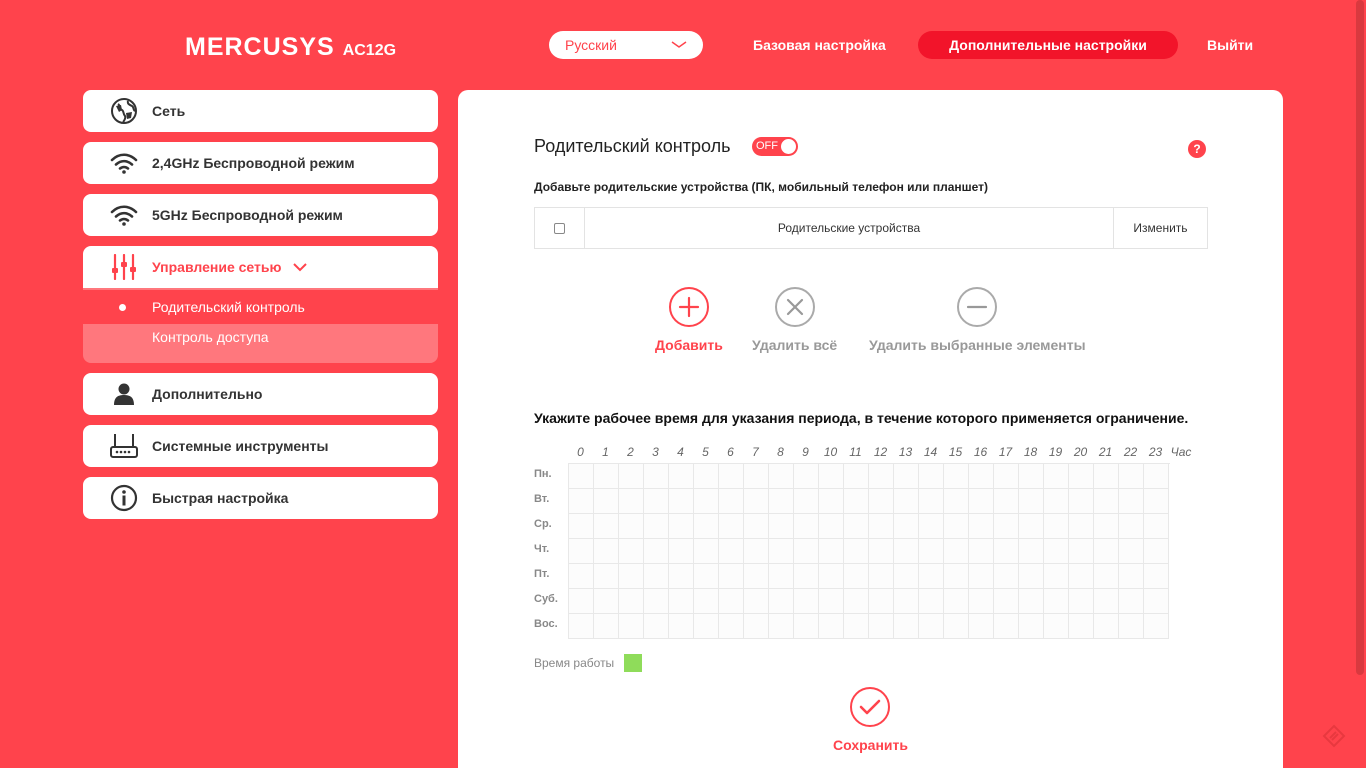 The width and height of the screenshot is (1366, 768). What do you see at coordinates (977, 320) in the screenshot?
I see `delete-selected-button: Удалить выбранные элементы` at bounding box center [977, 320].